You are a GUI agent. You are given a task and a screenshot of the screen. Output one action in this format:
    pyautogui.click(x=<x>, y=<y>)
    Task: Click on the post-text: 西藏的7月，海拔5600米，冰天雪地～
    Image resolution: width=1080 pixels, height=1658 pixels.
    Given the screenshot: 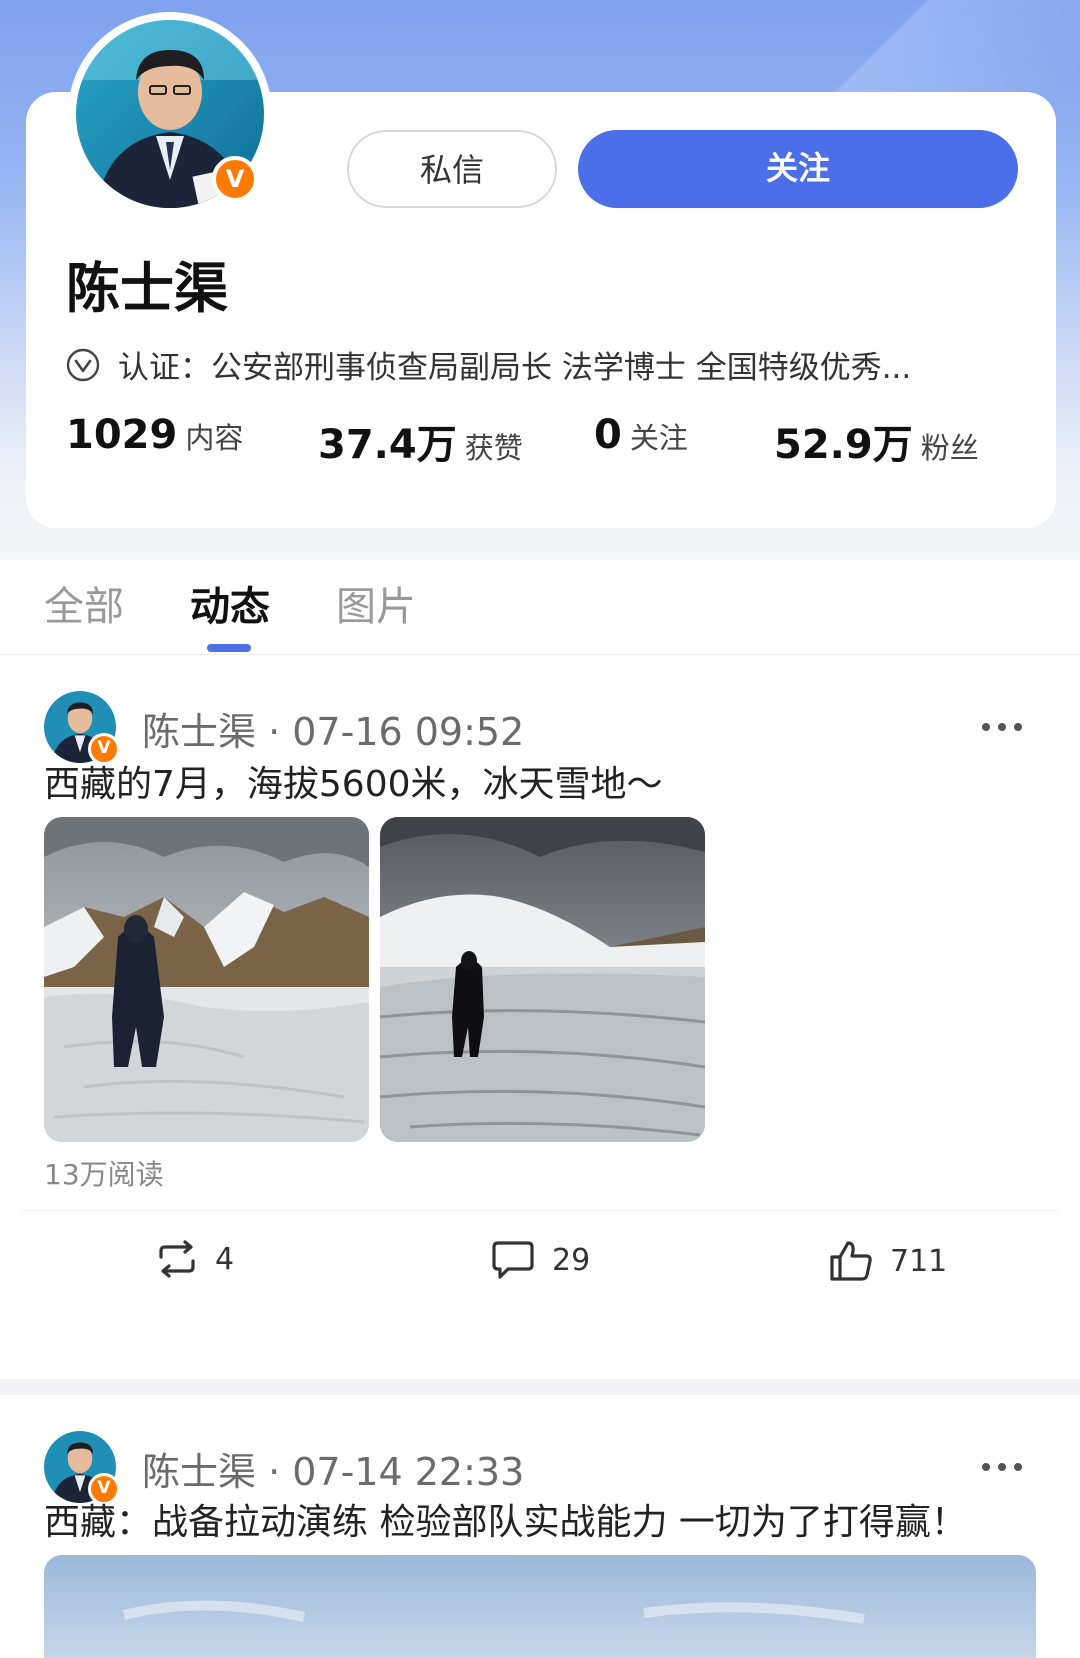 What is the action you would take?
    pyautogui.click(x=353, y=784)
    